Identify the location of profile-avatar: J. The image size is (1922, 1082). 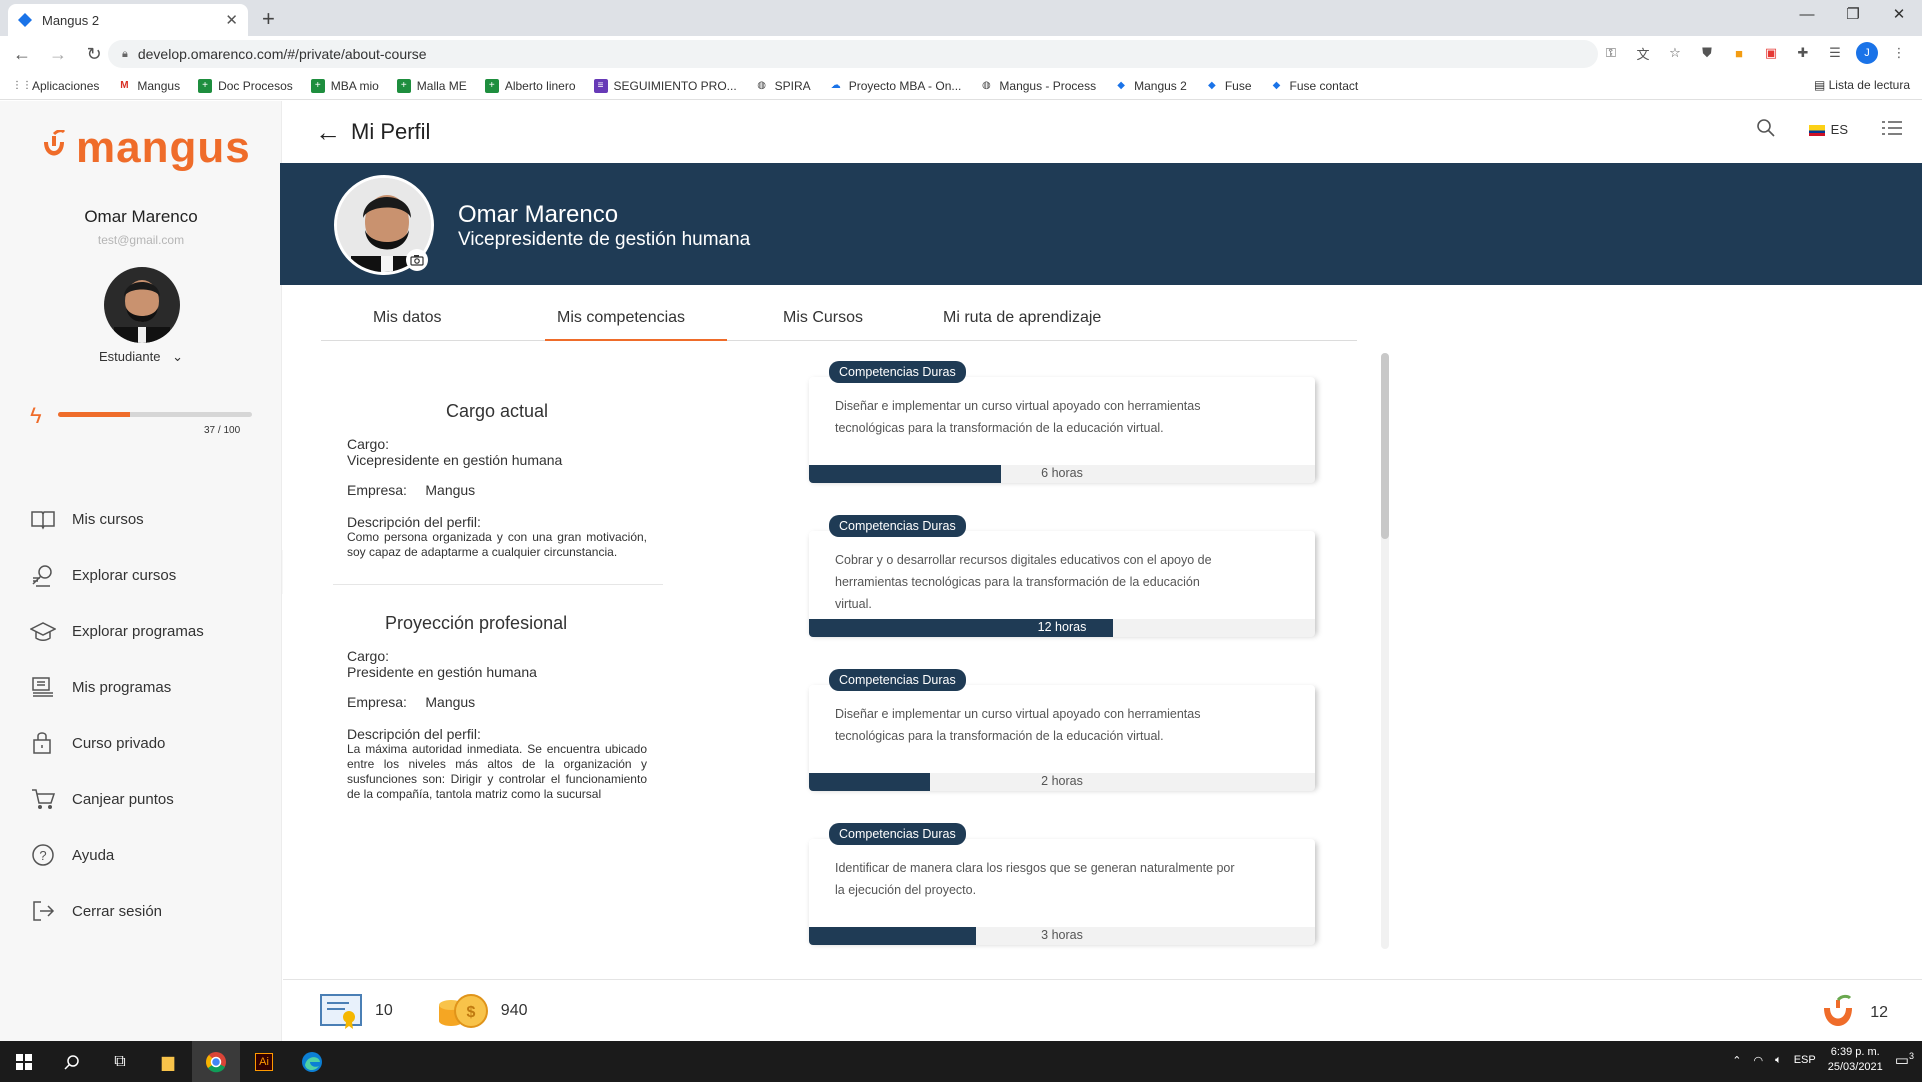
(1867, 53).